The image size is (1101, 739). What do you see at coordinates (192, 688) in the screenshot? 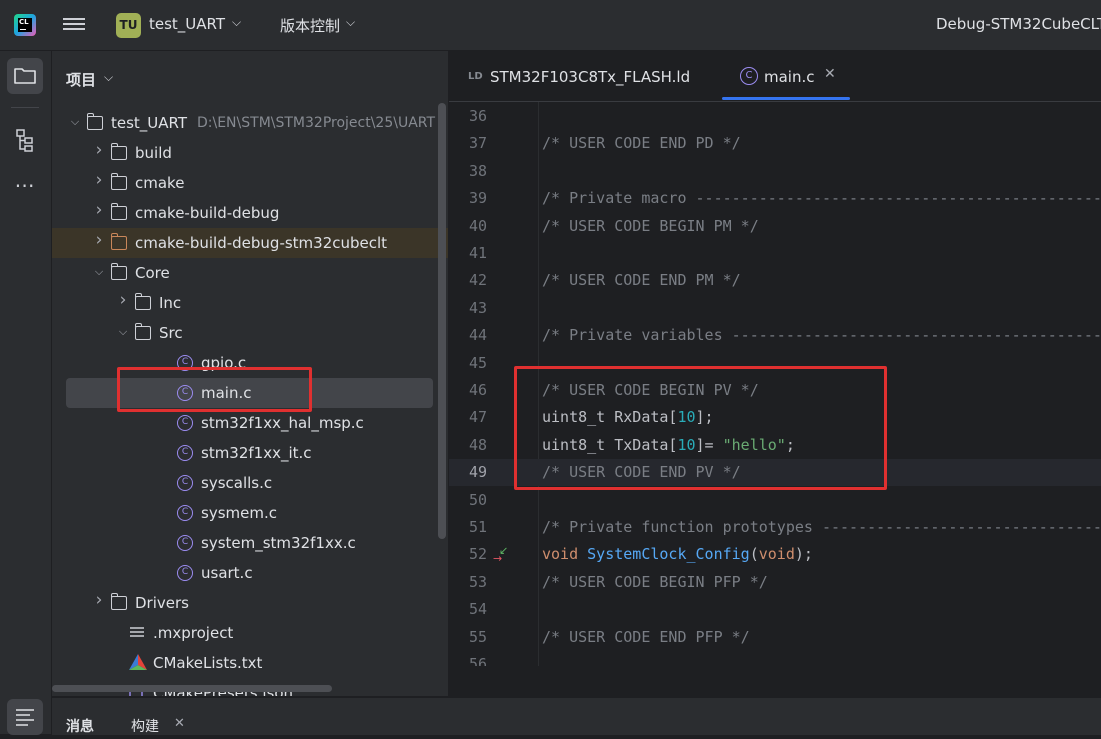
I see `horizontal-scrollbar` at bounding box center [192, 688].